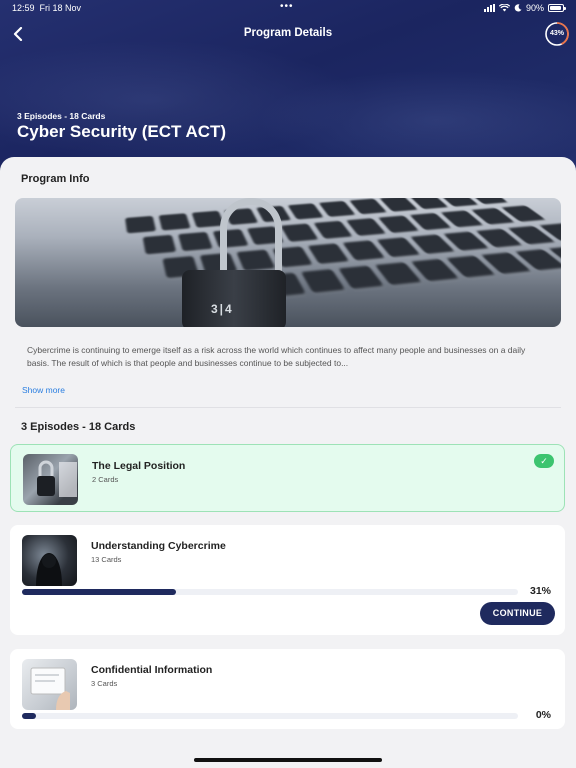  I want to click on padlock-icon, so click(234, 298).